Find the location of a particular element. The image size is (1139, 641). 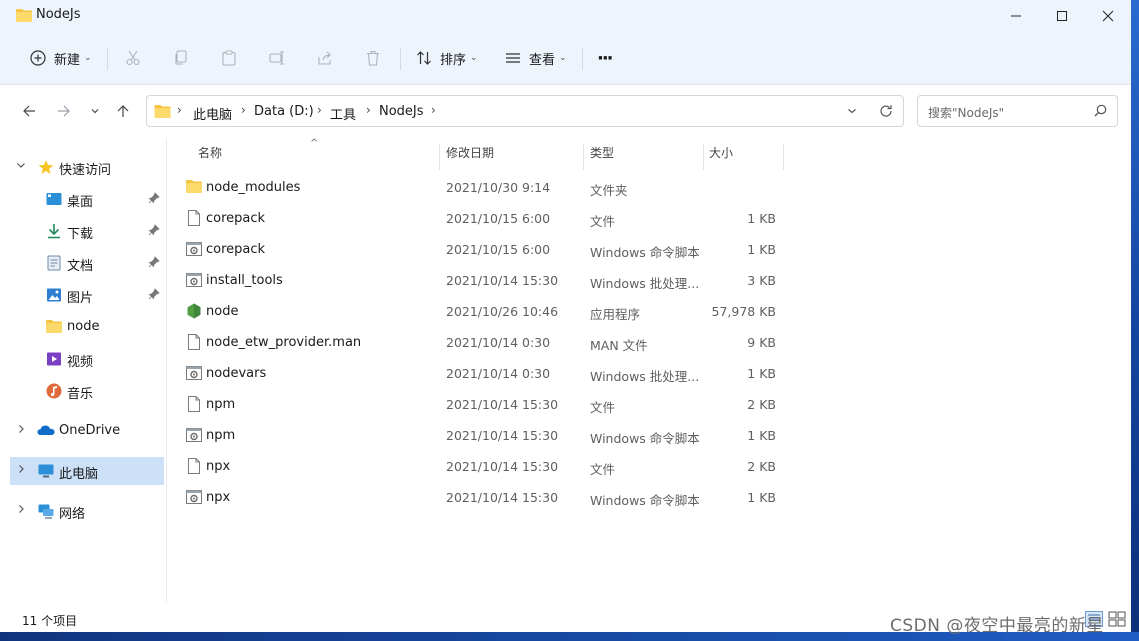

file-row: npx 2021/10/14 15:30 文件 2 KB is located at coordinates (479, 466).